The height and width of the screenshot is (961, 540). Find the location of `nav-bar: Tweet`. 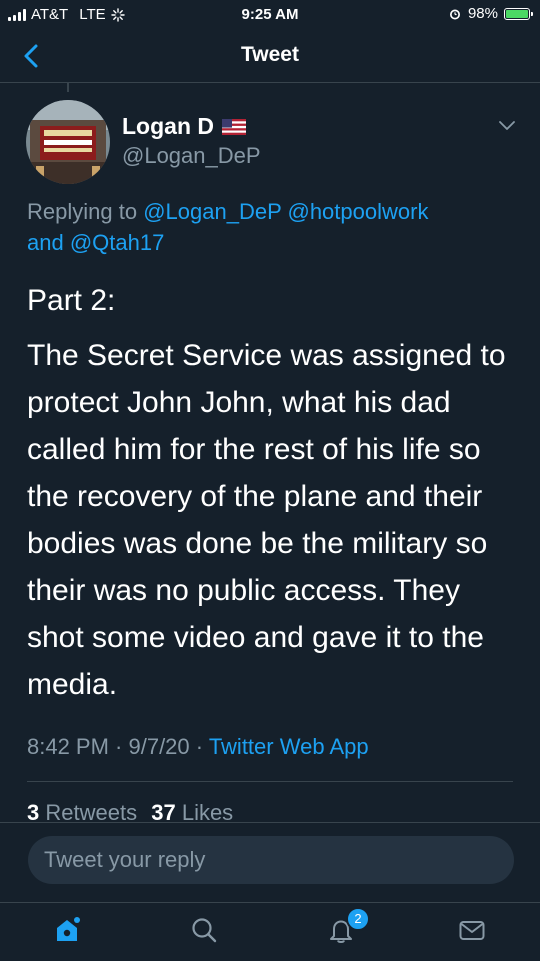

nav-bar: Tweet is located at coordinates (270, 56).